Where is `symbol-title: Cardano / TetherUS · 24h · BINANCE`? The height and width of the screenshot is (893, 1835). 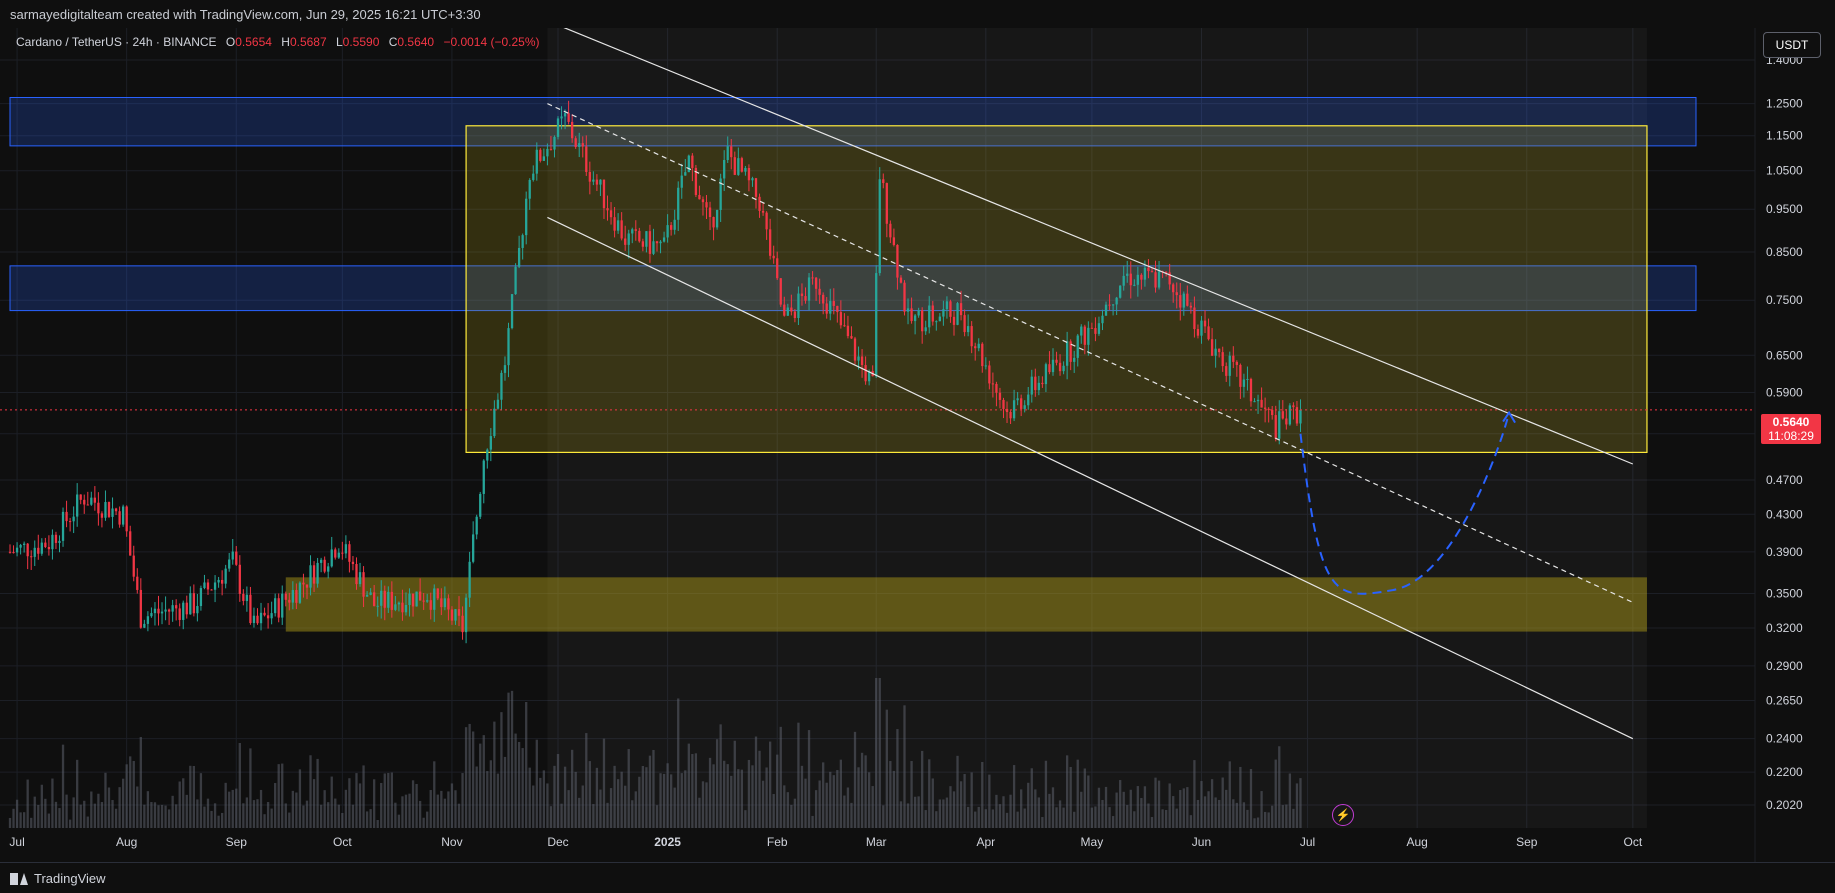 symbol-title: Cardano / TetherUS · 24h · BINANCE is located at coordinates (116, 42).